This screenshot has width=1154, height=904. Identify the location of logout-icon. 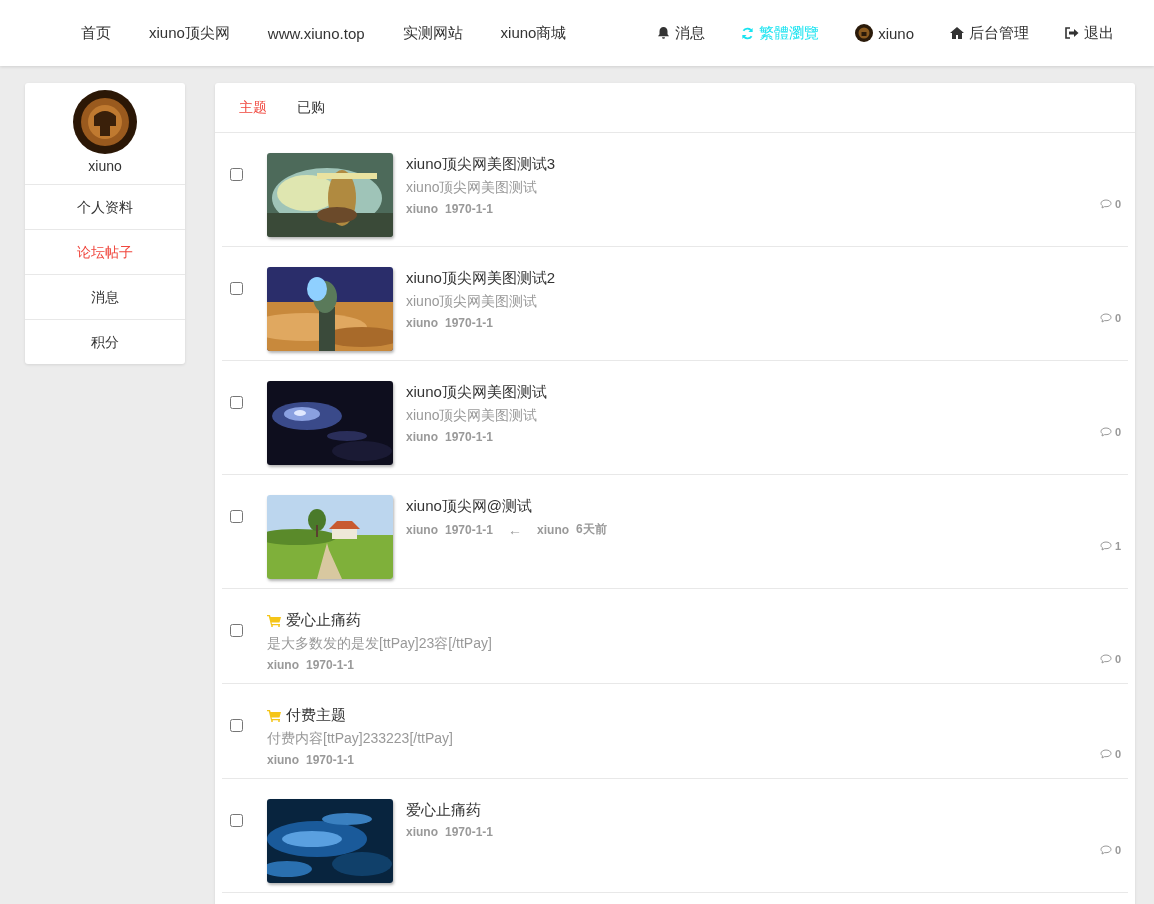
(1072, 33).